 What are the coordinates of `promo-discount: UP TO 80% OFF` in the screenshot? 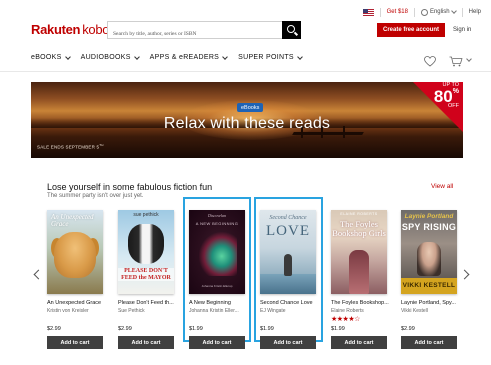 It's located at (446, 95).